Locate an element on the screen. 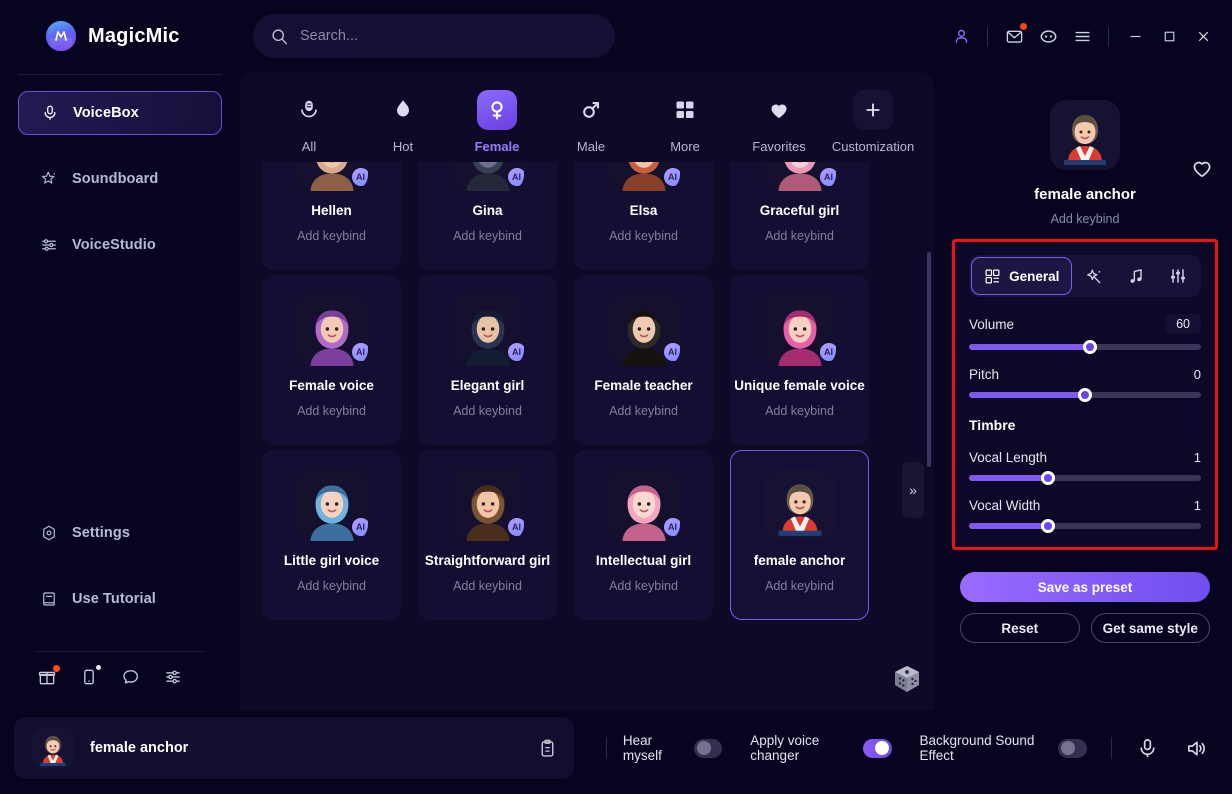  favorite-toggle-icon is located at coordinates (1202, 168).